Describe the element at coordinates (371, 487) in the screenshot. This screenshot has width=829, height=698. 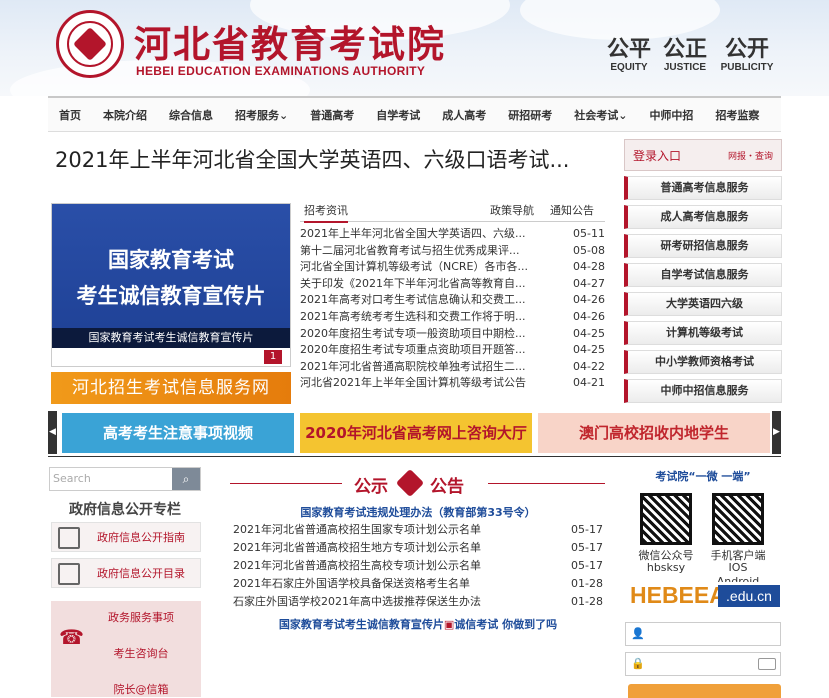
I see `notice-title-left: 公示` at that location.